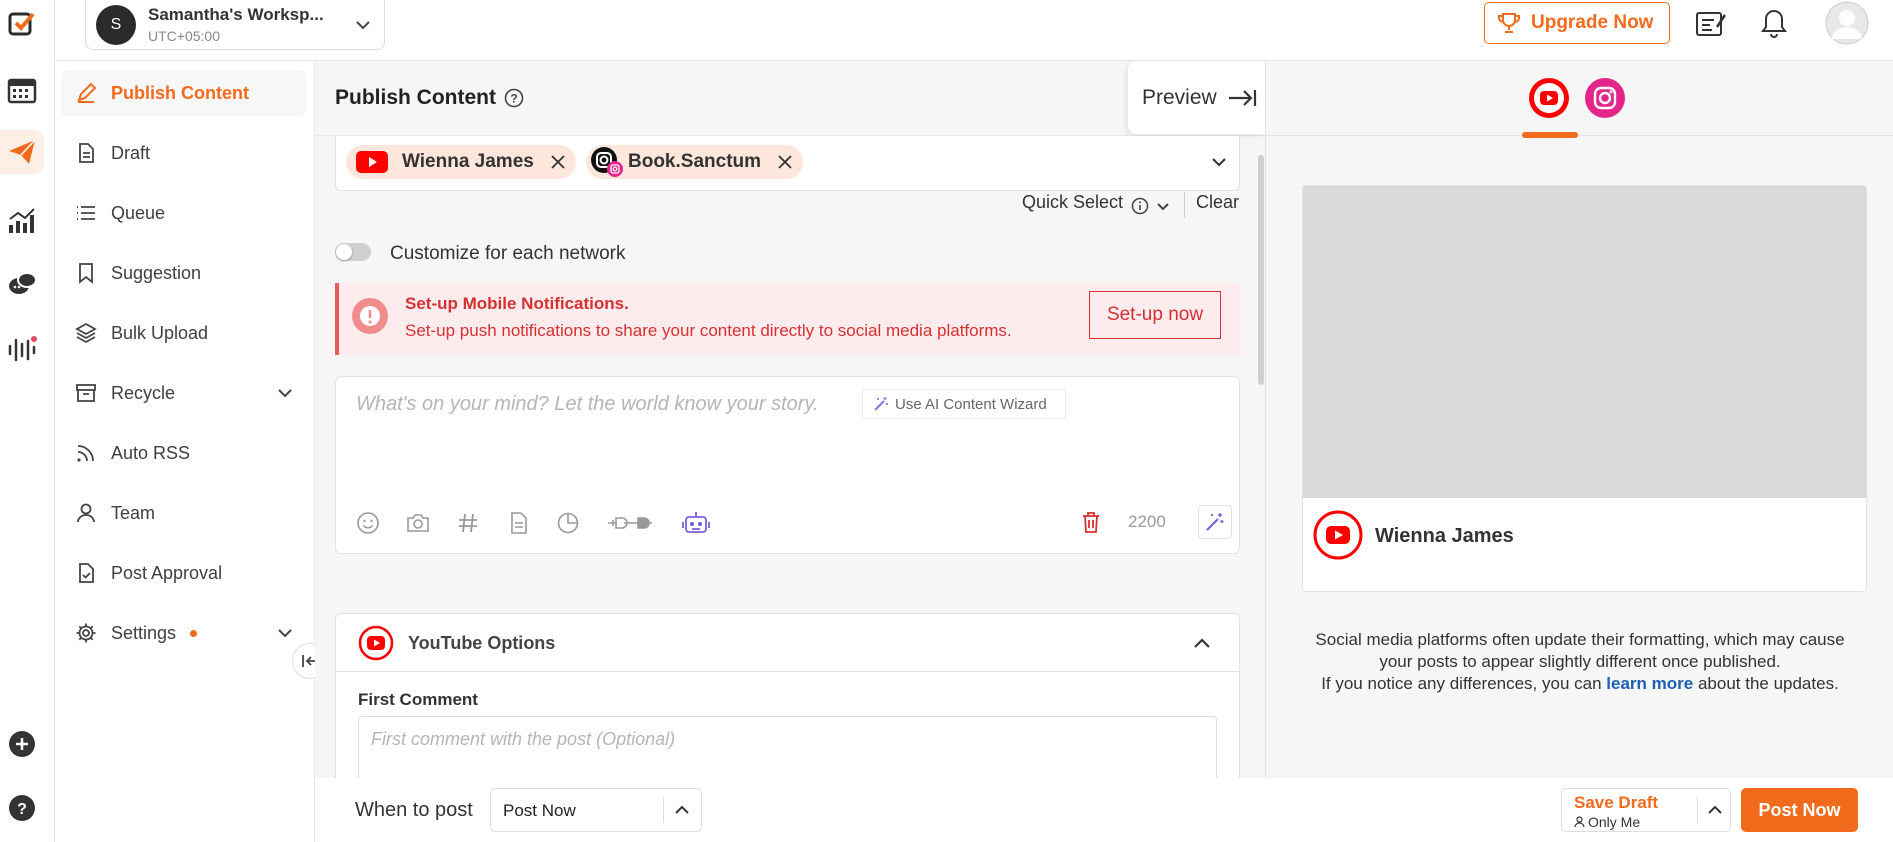 This screenshot has height=842, width=1893. What do you see at coordinates (86, 453) in the screenshot?
I see `rss-icon` at bounding box center [86, 453].